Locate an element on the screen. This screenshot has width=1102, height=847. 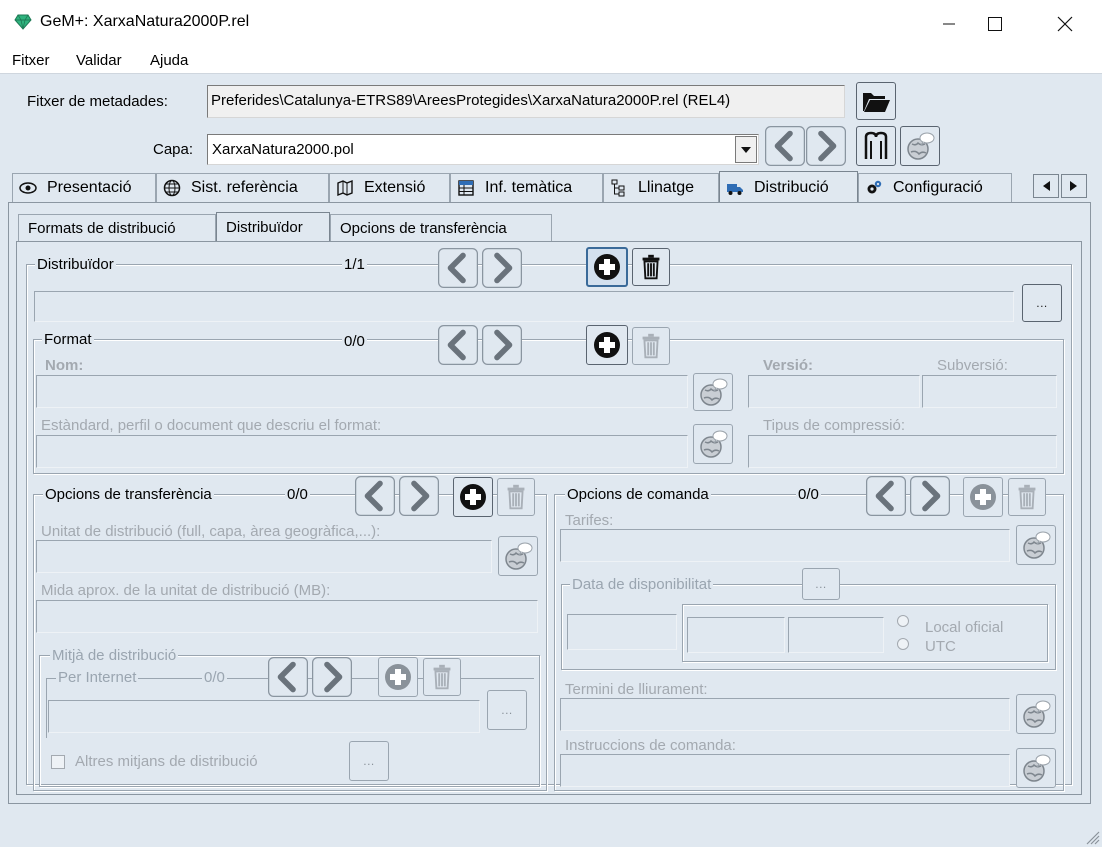
tab-presentacio: Presentació is located at coordinates (84, 187).